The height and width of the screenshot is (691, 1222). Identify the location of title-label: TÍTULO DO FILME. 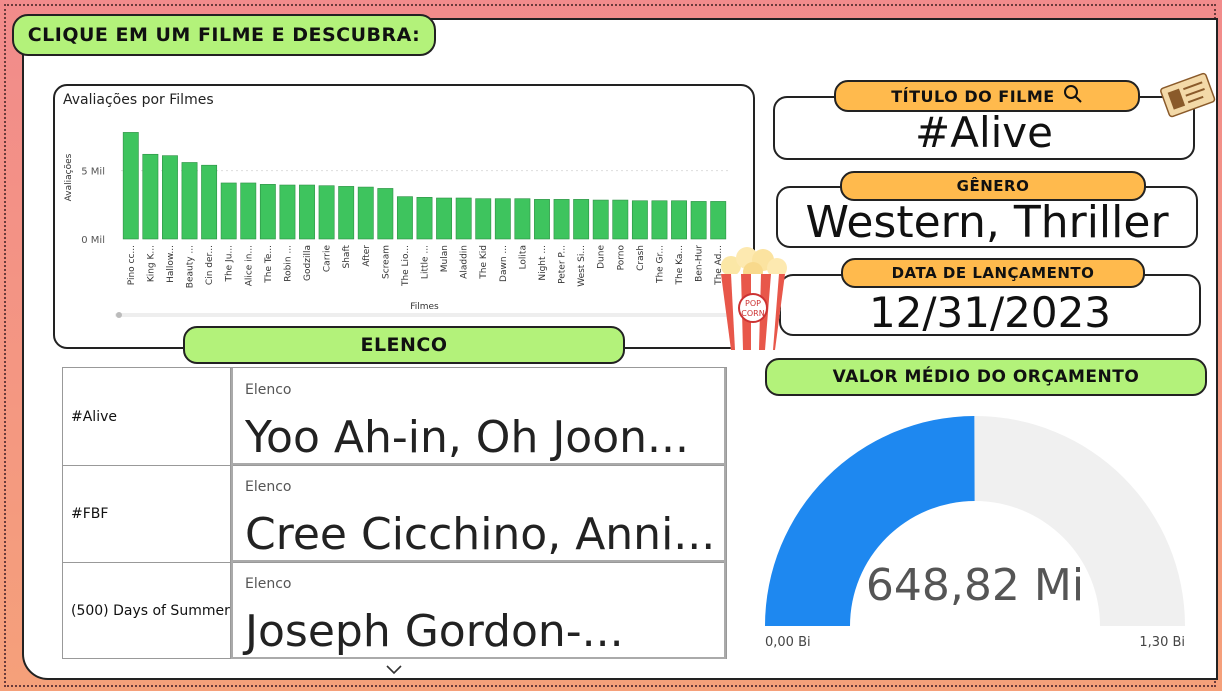
(987, 96).